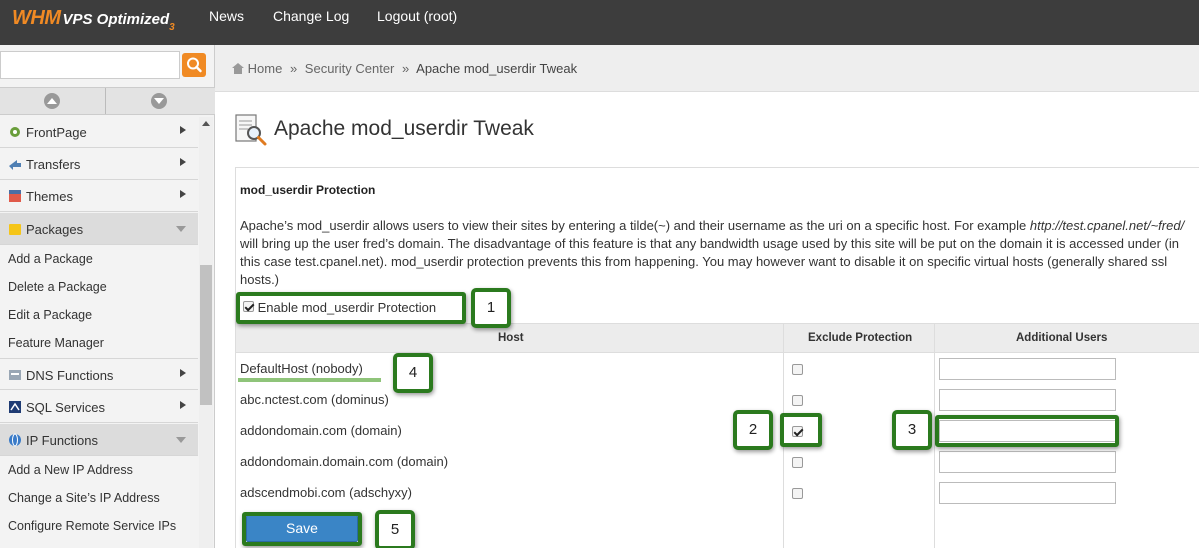  I want to click on sql-icon, so click(15, 407).